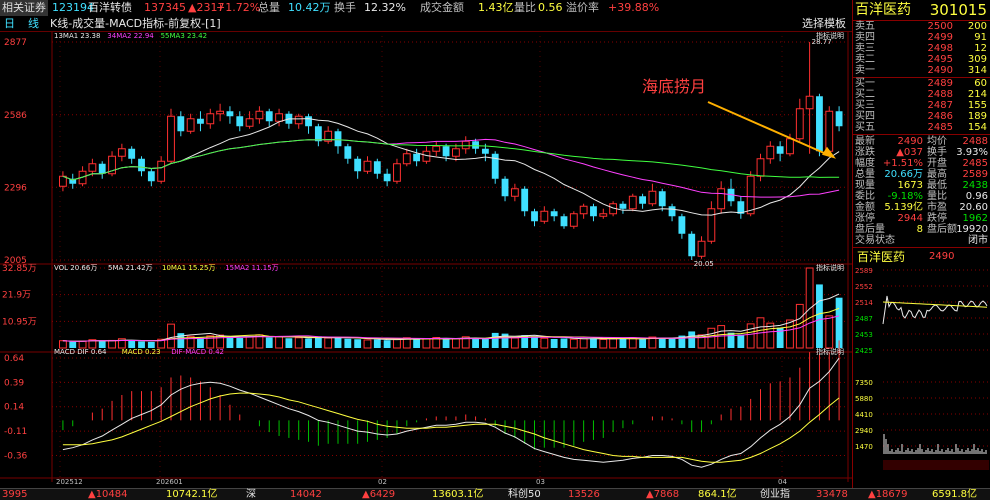 The height and width of the screenshot is (500, 990). What do you see at coordinates (75, 268) in the screenshot?
I see `volume-legend-item: VOL 20.66万` at bounding box center [75, 268].